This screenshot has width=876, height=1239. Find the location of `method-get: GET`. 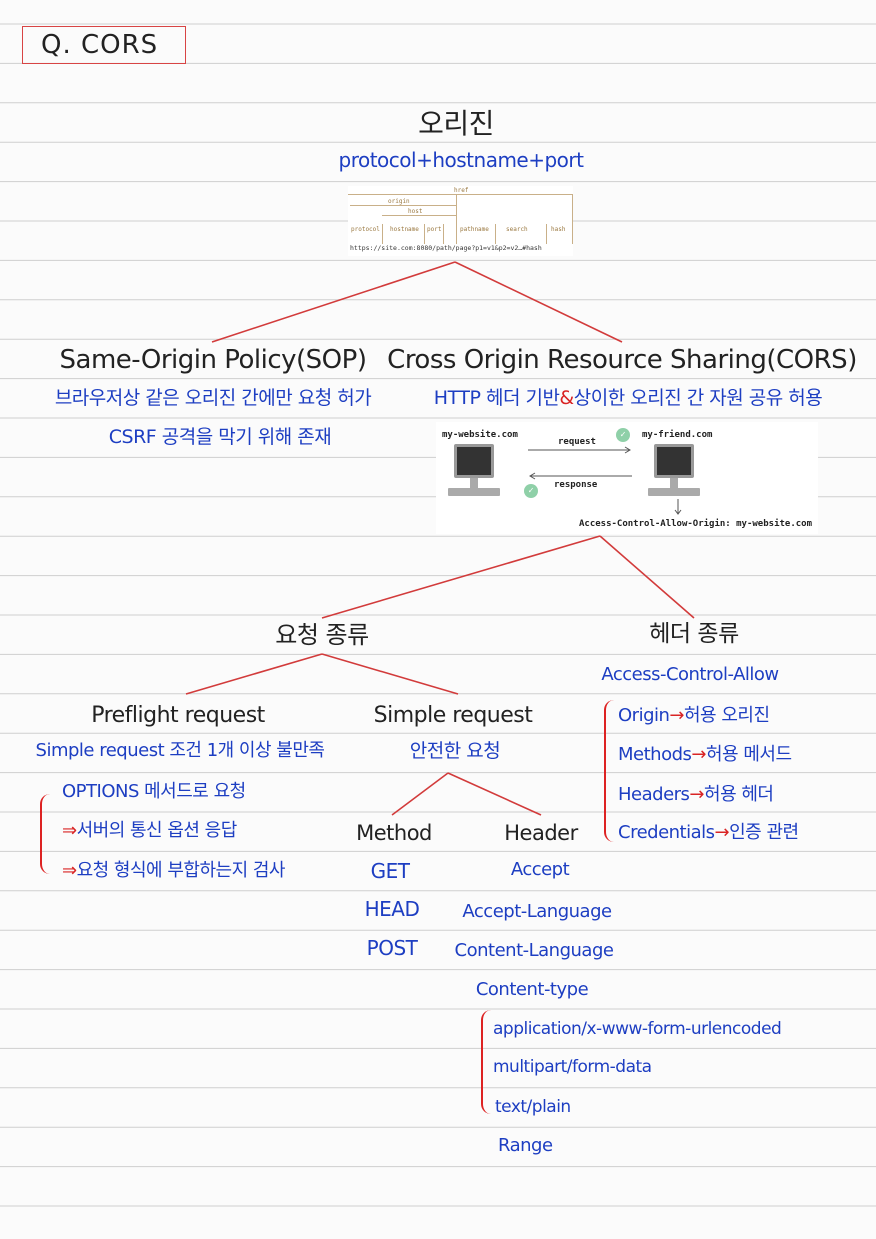

method-get: GET is located at coordinates (390, 871).